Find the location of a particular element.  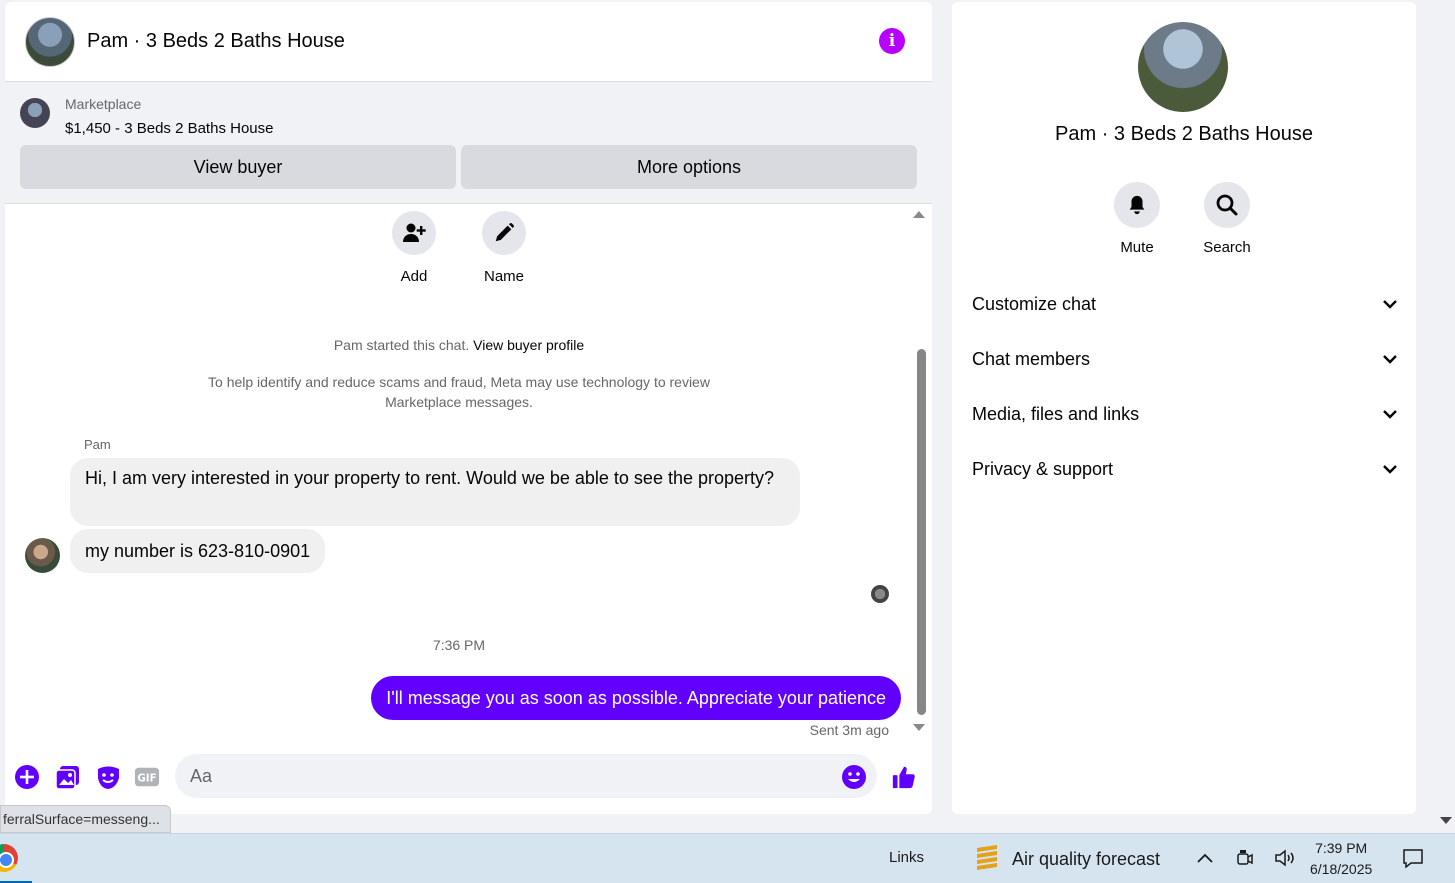

media-files-links-section: Media, files and links is located at coordinates (1185, 414).